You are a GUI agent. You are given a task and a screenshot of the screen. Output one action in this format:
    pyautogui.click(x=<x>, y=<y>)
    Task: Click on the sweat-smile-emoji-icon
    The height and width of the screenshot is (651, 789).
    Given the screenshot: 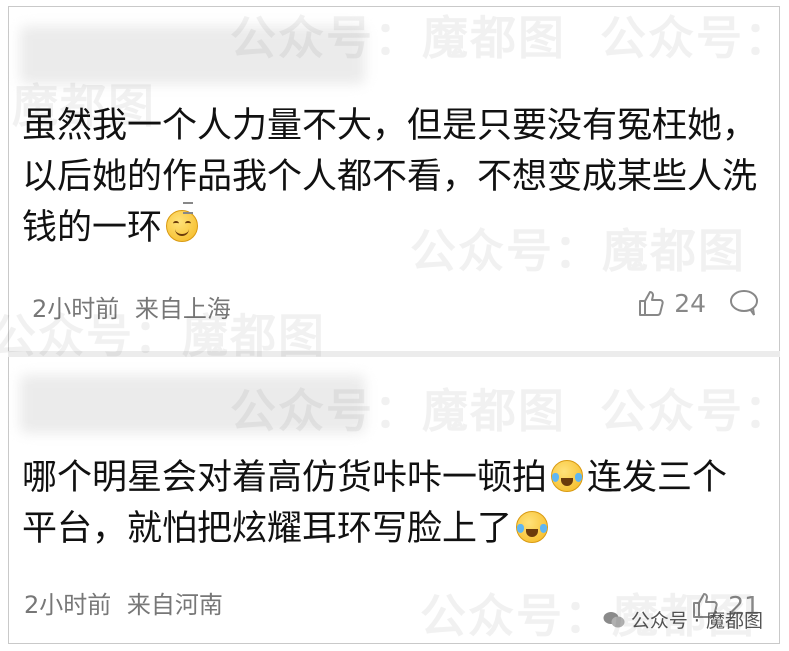 What is the action you would take?
    pyautogui.click(x=182, y=222)
    